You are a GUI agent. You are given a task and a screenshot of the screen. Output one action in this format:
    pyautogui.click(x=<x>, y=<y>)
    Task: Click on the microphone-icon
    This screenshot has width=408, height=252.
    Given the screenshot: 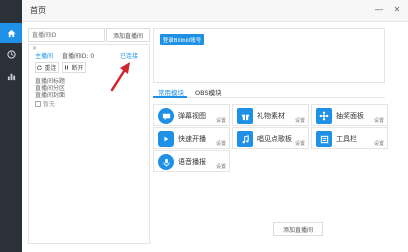 What is the action you would take?
    pyautogui.click(x=166, y=162)
    